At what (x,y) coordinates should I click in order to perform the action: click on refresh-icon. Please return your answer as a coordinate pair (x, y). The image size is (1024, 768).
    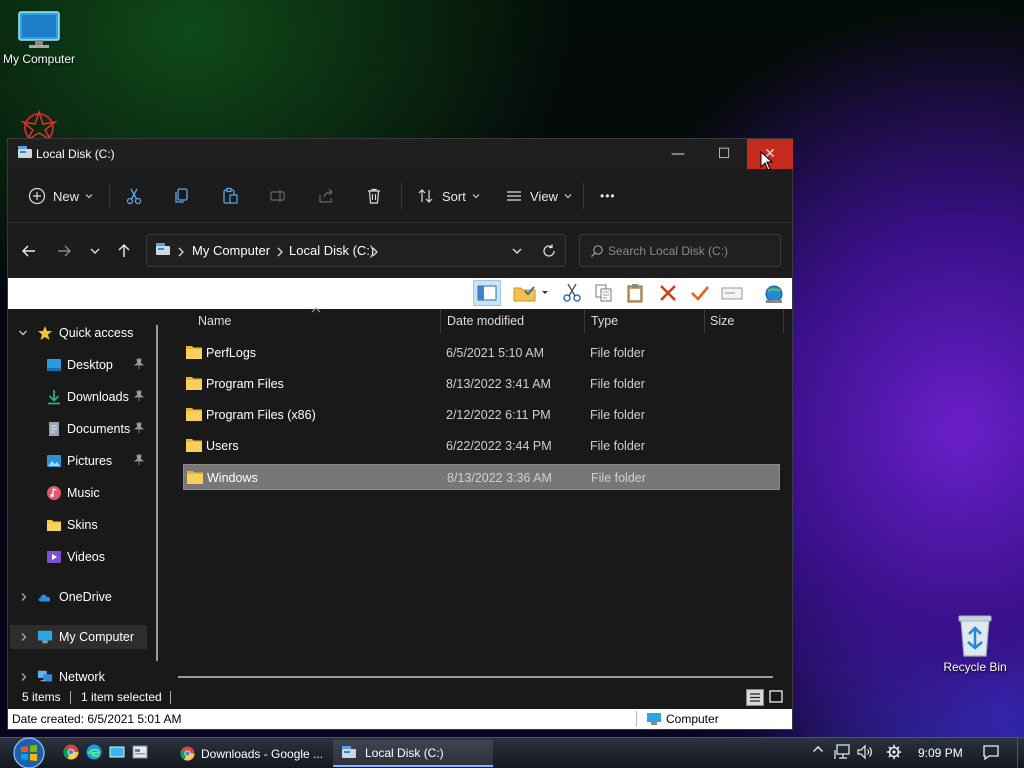
    Looking at the image, I should click on (549, 251).